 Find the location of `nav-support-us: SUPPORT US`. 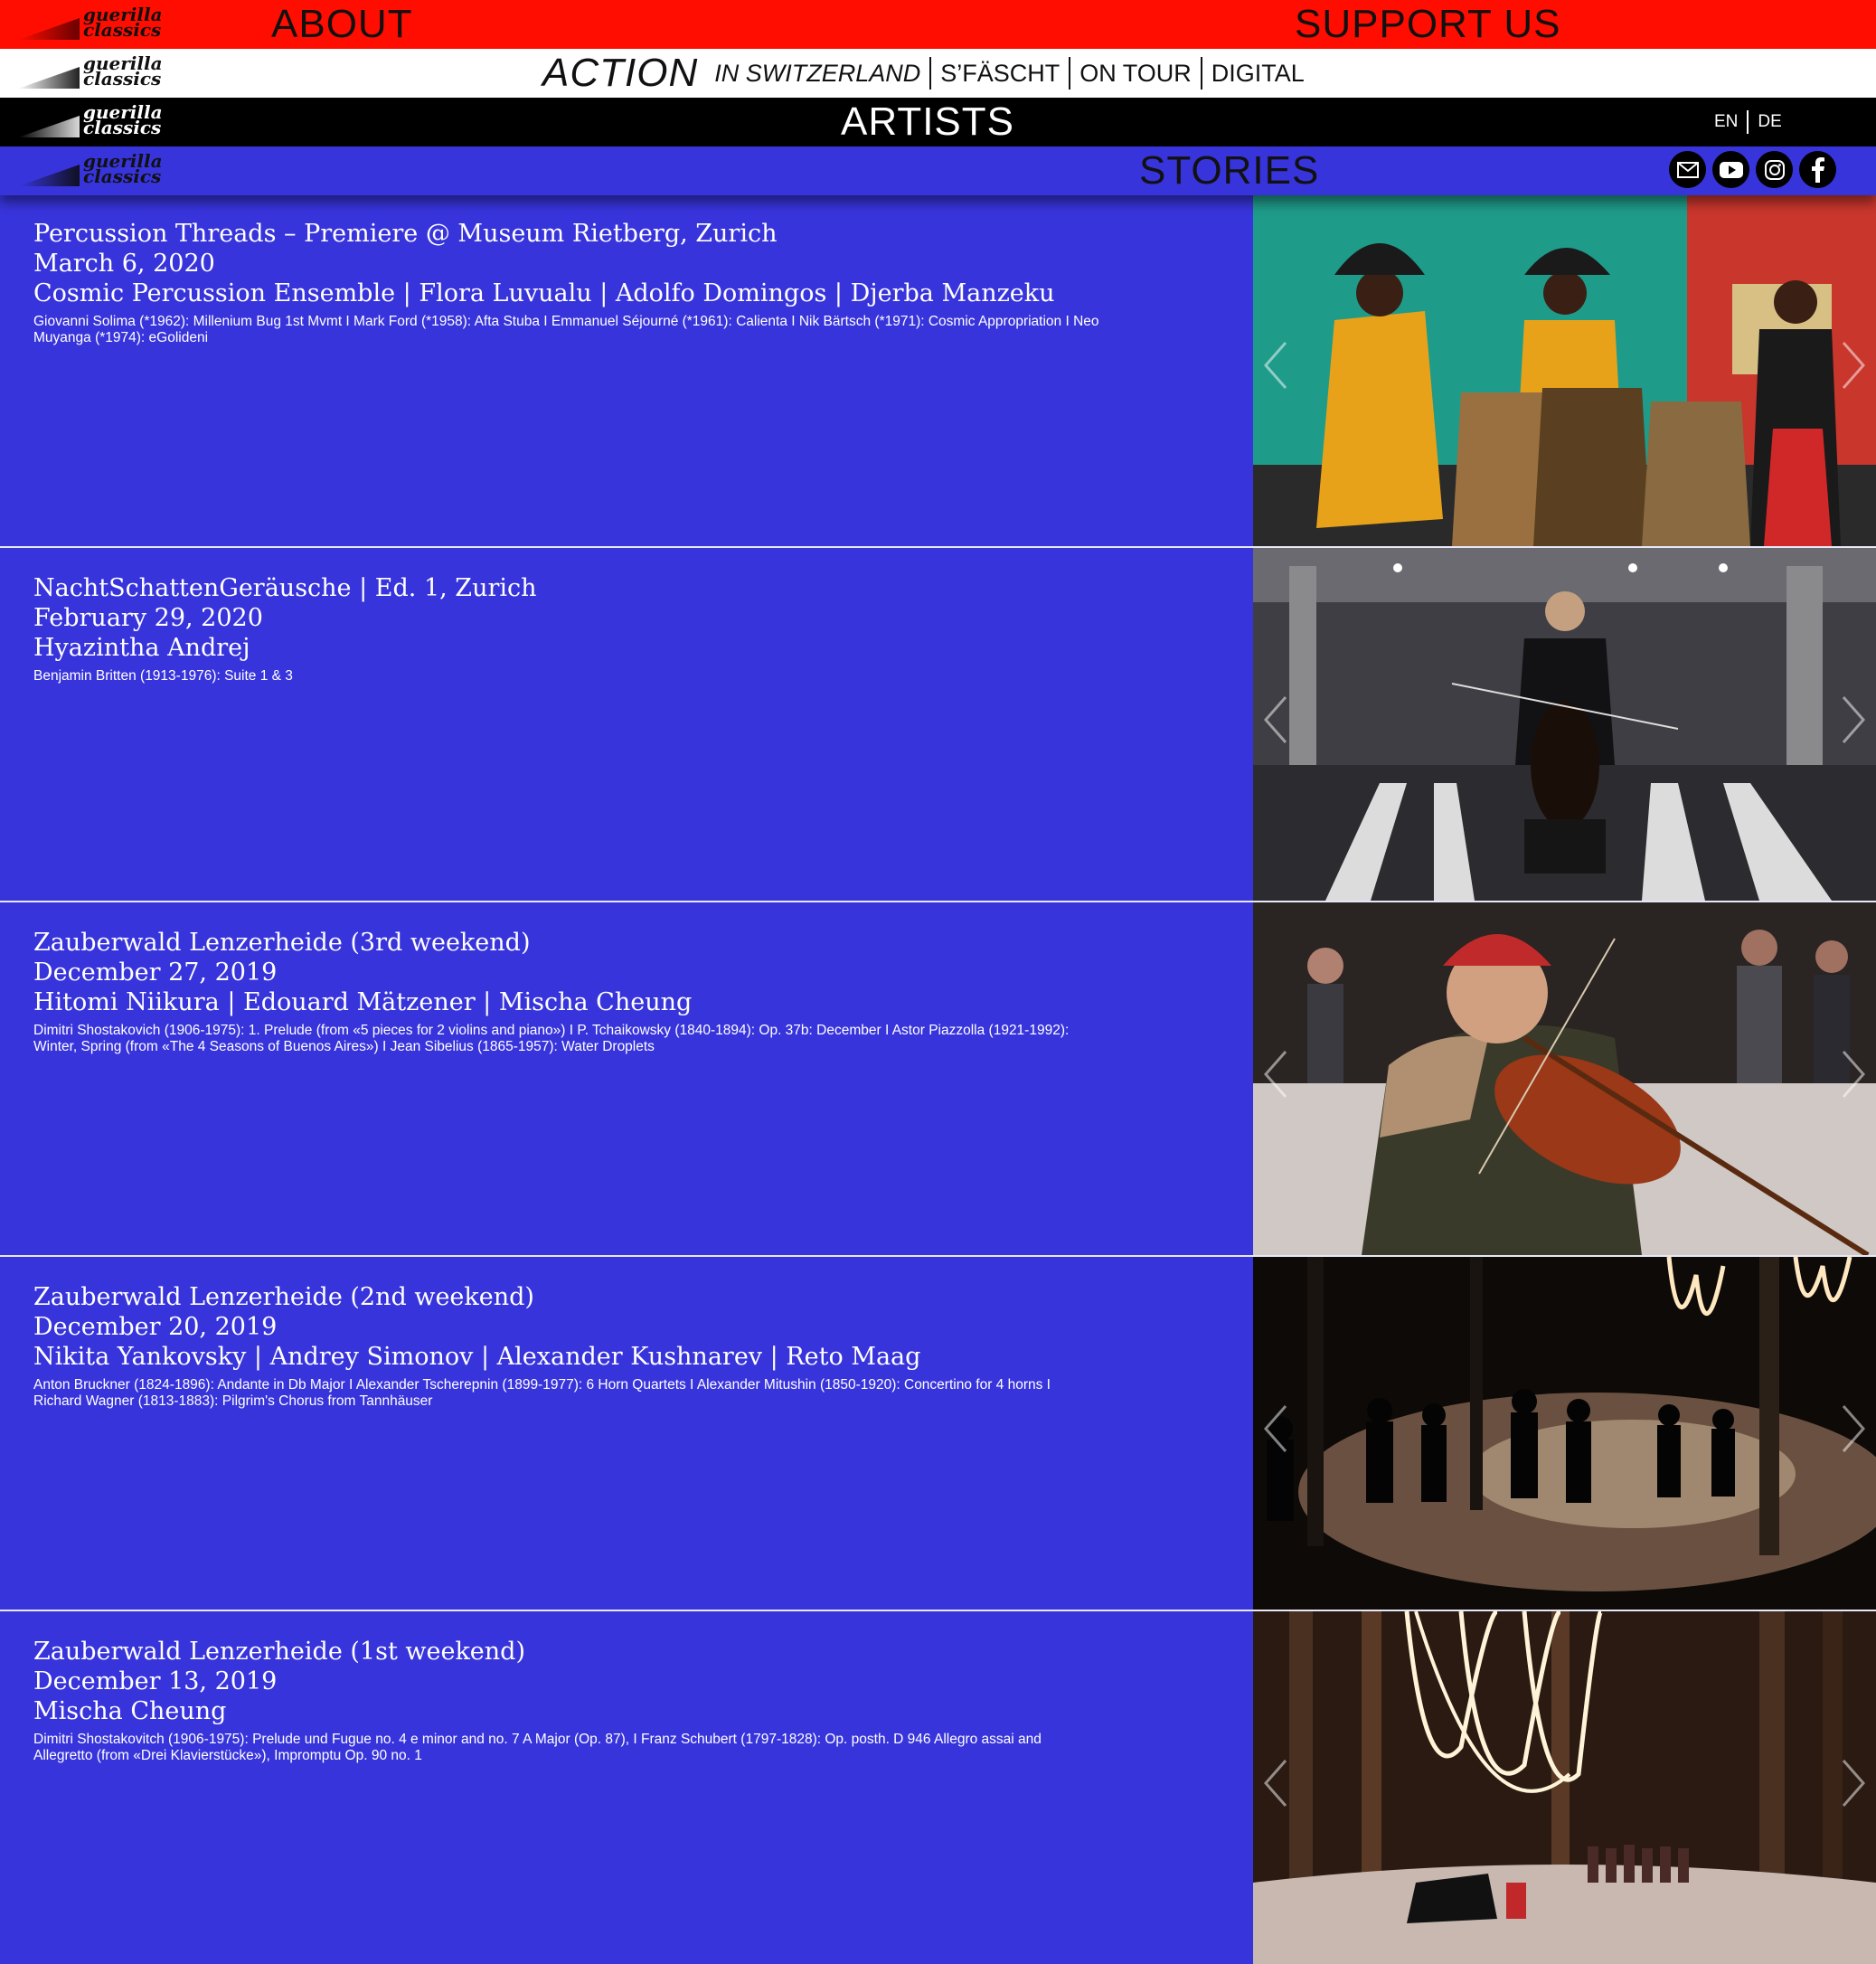

nav-support-us: SUPPORT US is located at coordinates (1427, 24).